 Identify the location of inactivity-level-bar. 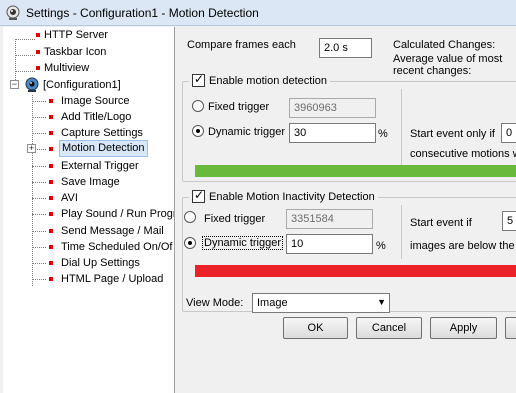
(355, 271).